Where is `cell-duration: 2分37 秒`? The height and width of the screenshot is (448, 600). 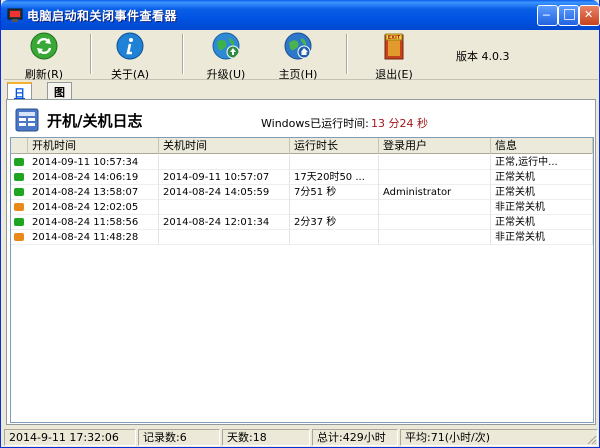 cell-duration: 2分37 秒 is located at coordinates (334, 222).